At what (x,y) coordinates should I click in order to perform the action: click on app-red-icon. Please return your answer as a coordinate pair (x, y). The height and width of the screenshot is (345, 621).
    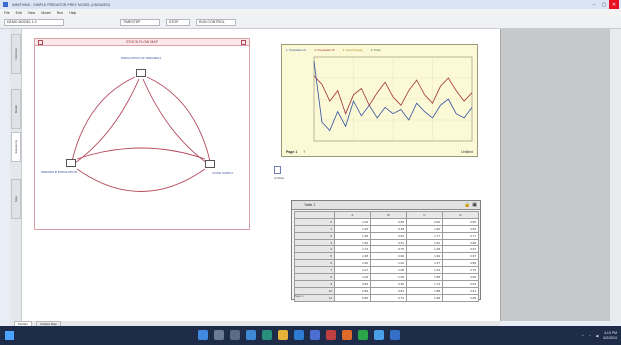
    Looking at the image, I should click on (331, 335).